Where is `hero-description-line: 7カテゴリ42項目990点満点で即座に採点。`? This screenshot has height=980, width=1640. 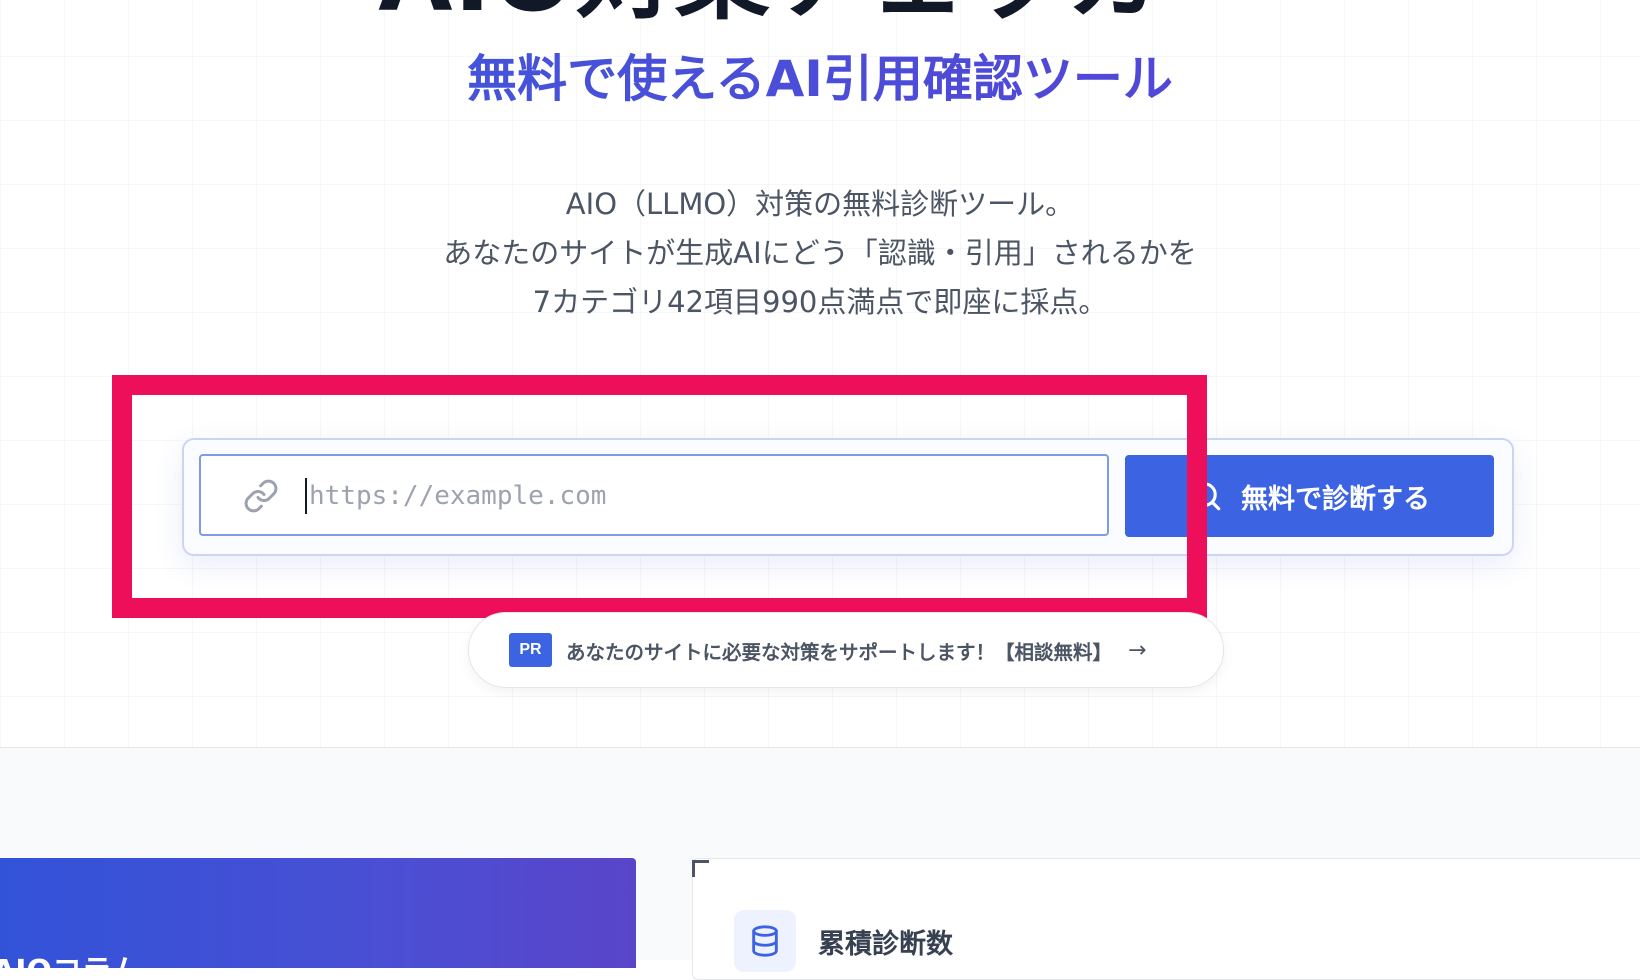 hero-description-line: 7カテゴリ42項目990点満点で即座に採点。 is located at coordinates (820, 302).